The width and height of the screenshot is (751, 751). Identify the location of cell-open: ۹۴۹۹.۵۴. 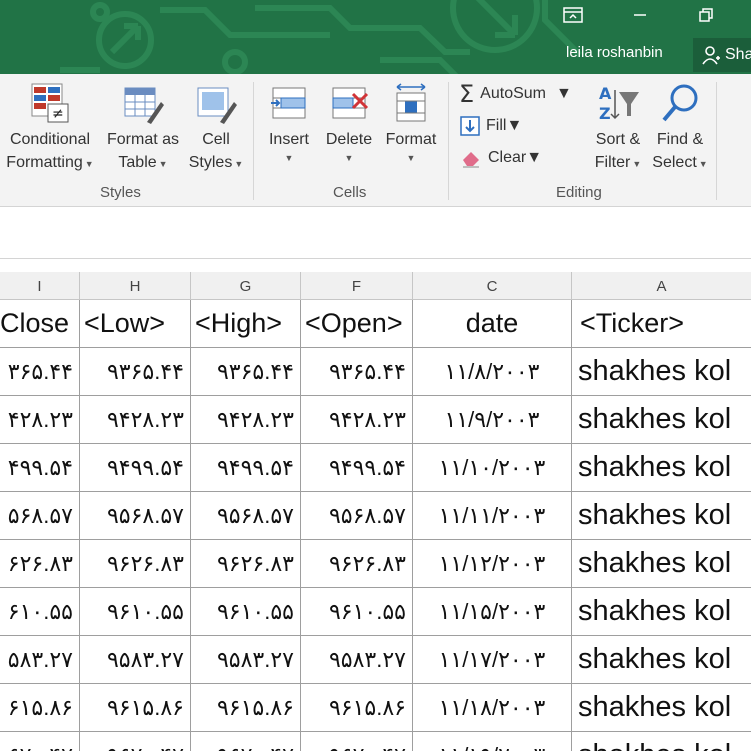
(357, 468).